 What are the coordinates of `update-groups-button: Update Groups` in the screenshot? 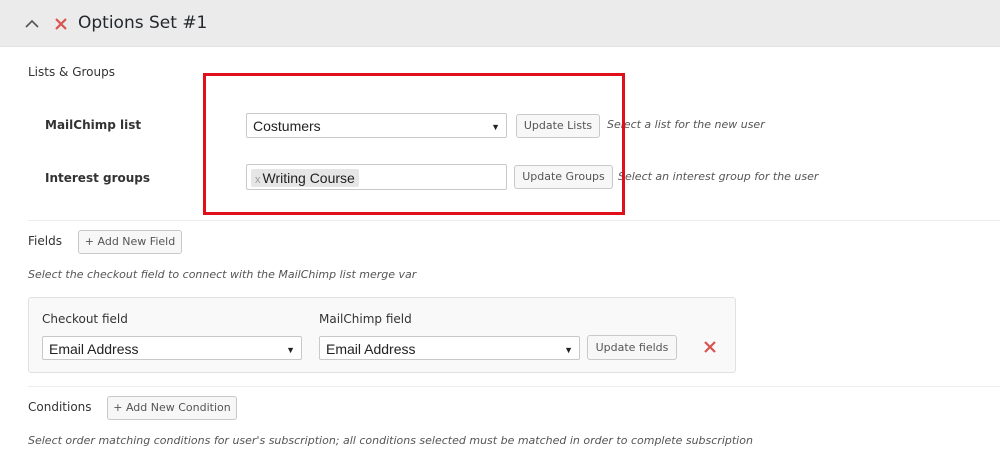 It's located at (563, 177).